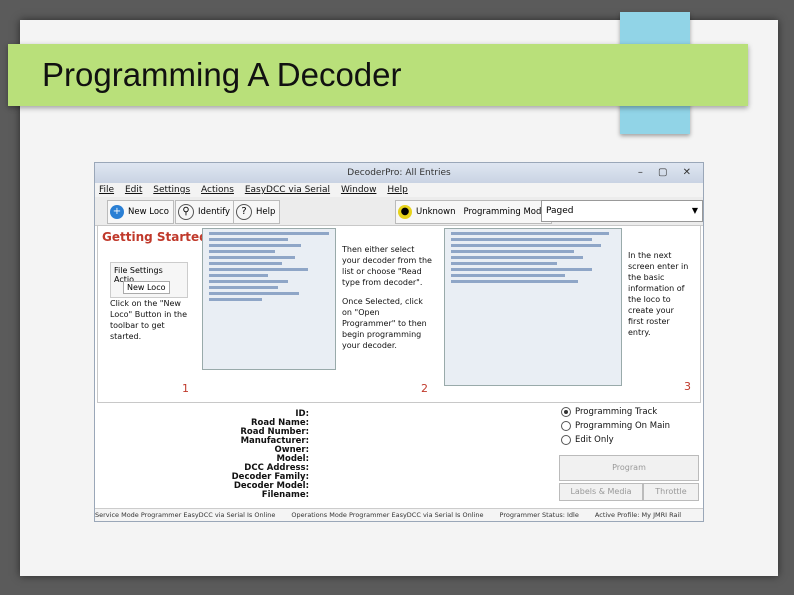  I want to click on magnifier-icon: ⚲, so click(186, 212).